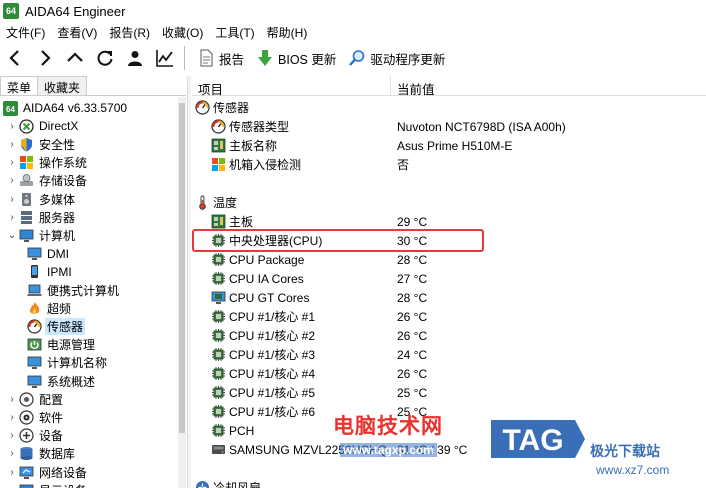  I want to click on temperature-row: CPU #1/核心 #2, so click(262, 335).